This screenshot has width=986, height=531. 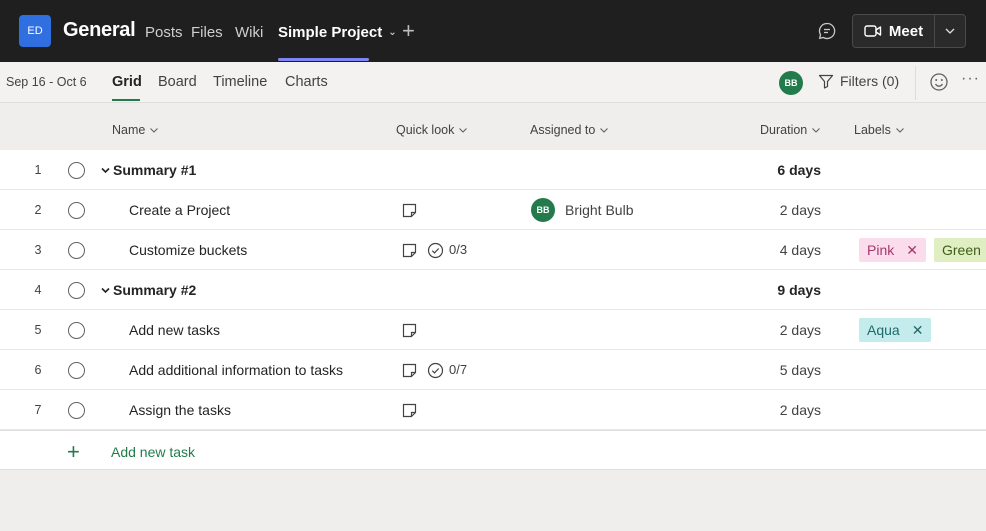 I want to click on add-icon: +, so click(x=73, y=452).